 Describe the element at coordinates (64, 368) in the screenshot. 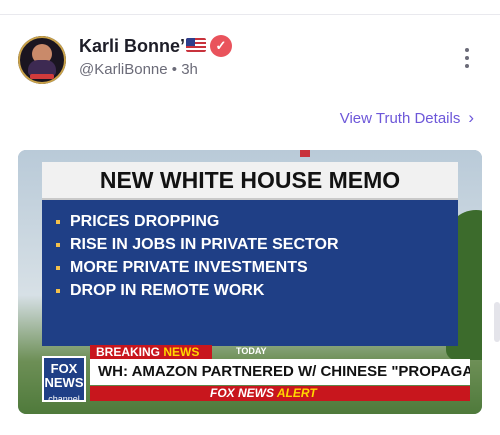

I see `logo-line-1: FOX` at that location.